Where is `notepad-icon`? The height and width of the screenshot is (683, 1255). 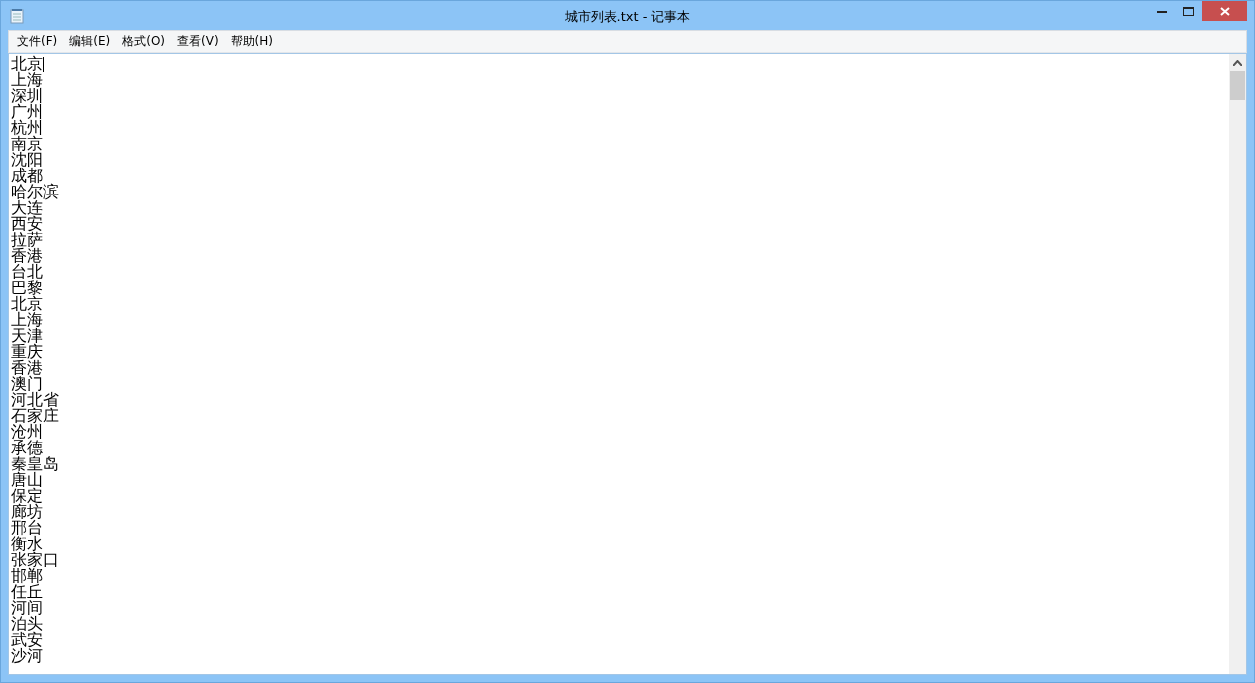 notepad-icon is located at coordinates (17, 15).